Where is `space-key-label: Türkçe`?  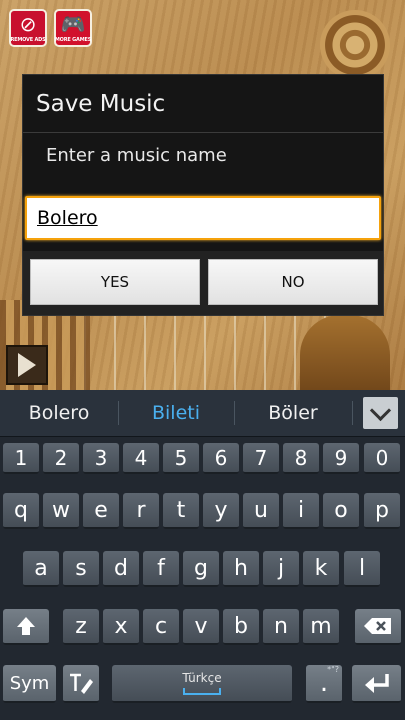
space-key-label: Türkçe is located at coordinates (202, 678).